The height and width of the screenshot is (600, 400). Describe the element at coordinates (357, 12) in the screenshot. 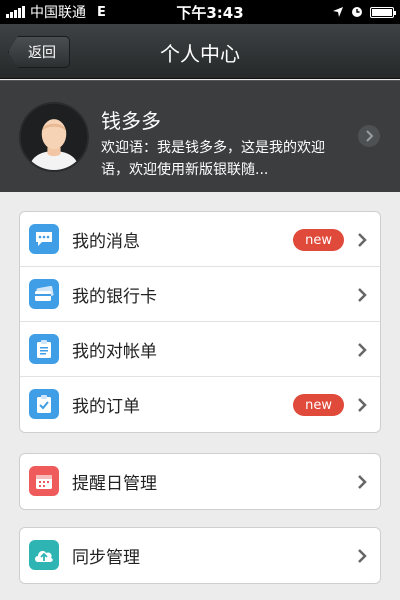

I see `alarm-clock-icon` at that location.